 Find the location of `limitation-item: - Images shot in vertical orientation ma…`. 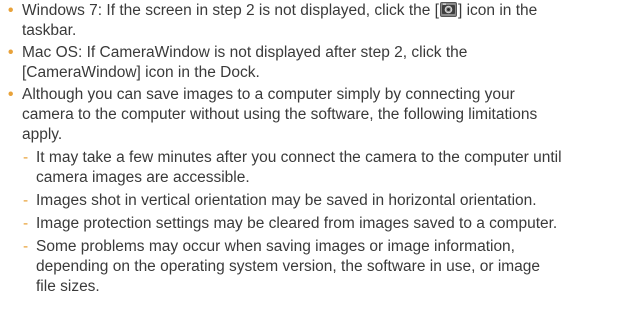

limitation-item: - Images shot in vertical orientation ma… is located at coordinates (318, 201).